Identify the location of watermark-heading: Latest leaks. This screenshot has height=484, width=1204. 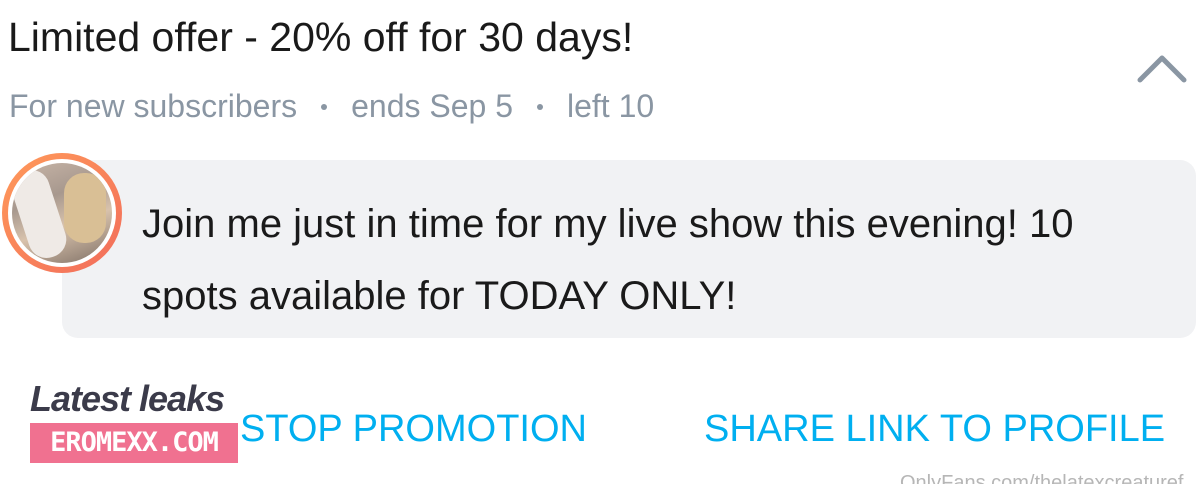
(127, 398).